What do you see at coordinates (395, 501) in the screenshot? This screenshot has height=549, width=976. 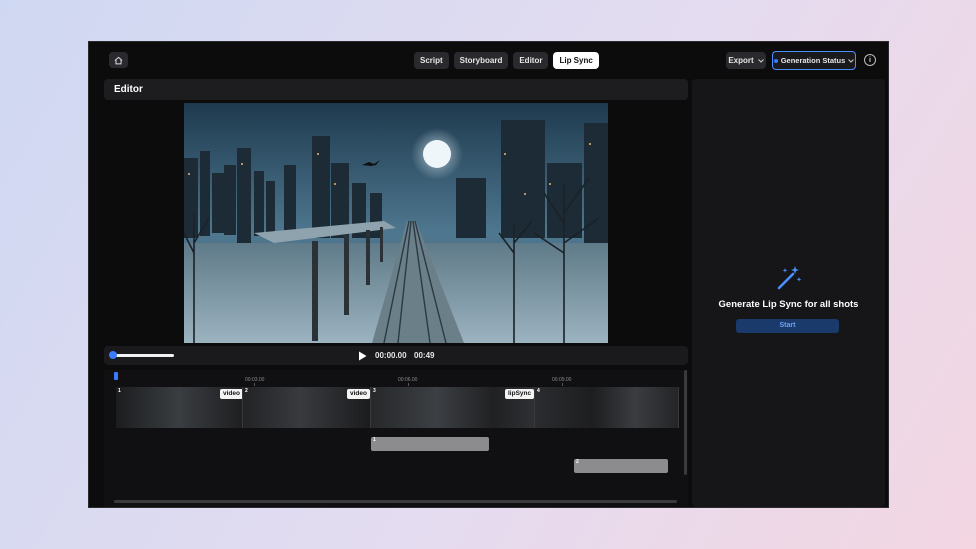 I see `horizontal-scrollbar` at bounding box center [395, 501].